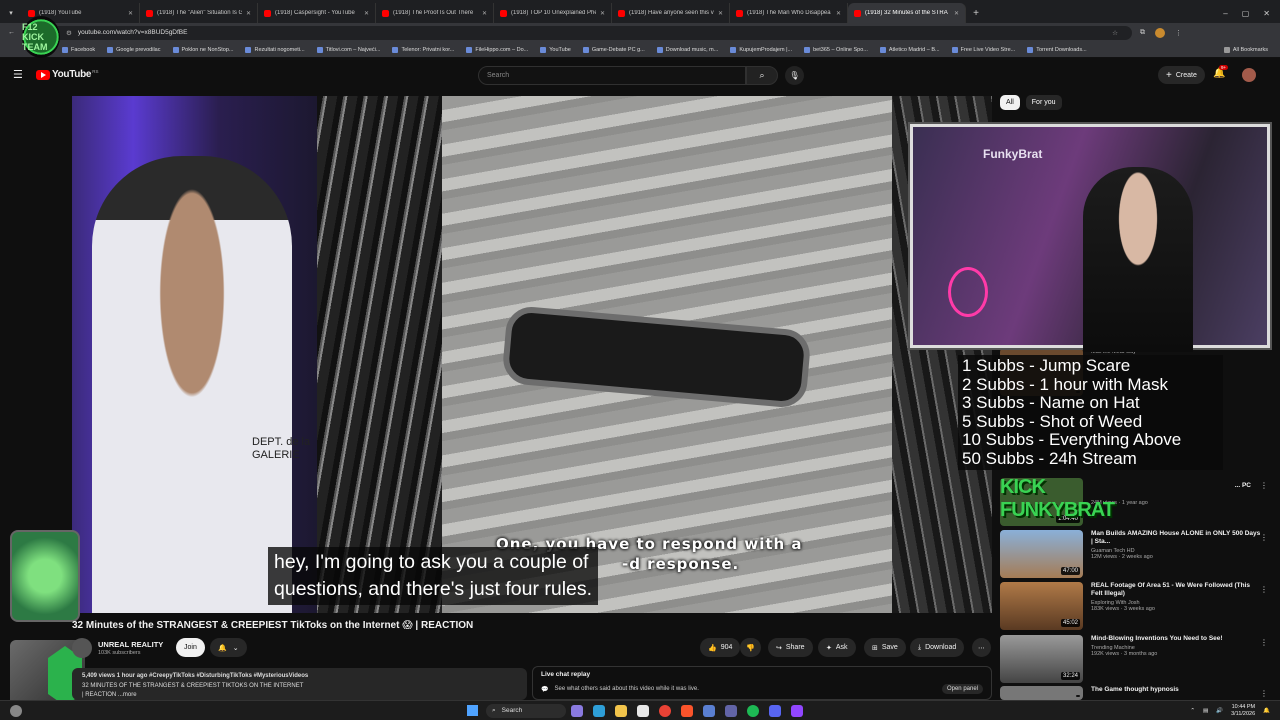  What do you see at coordinates (907, 13) in the screenshot?
I see `browser-tab-active: (1918) 32 Minutes of the STRA ✕` at bounding box center [907, 13].